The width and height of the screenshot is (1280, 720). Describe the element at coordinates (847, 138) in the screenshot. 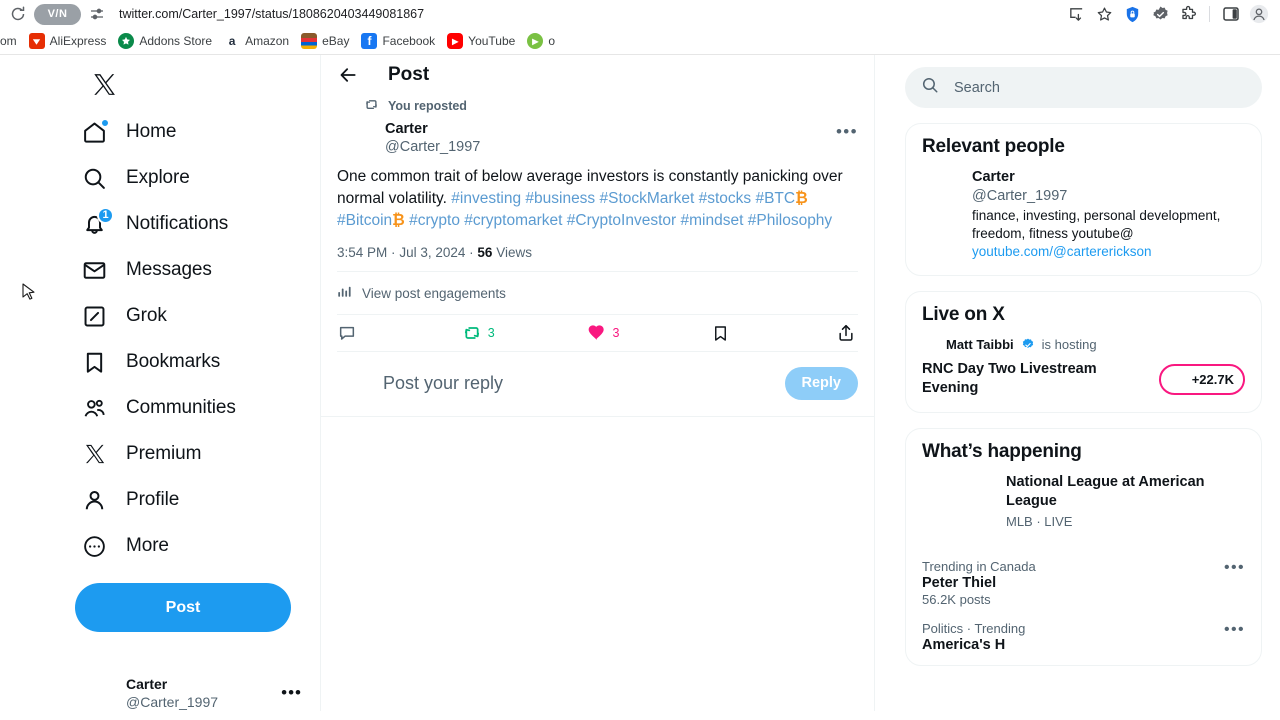

I see `post-more-menu-icon: •••` at that location.